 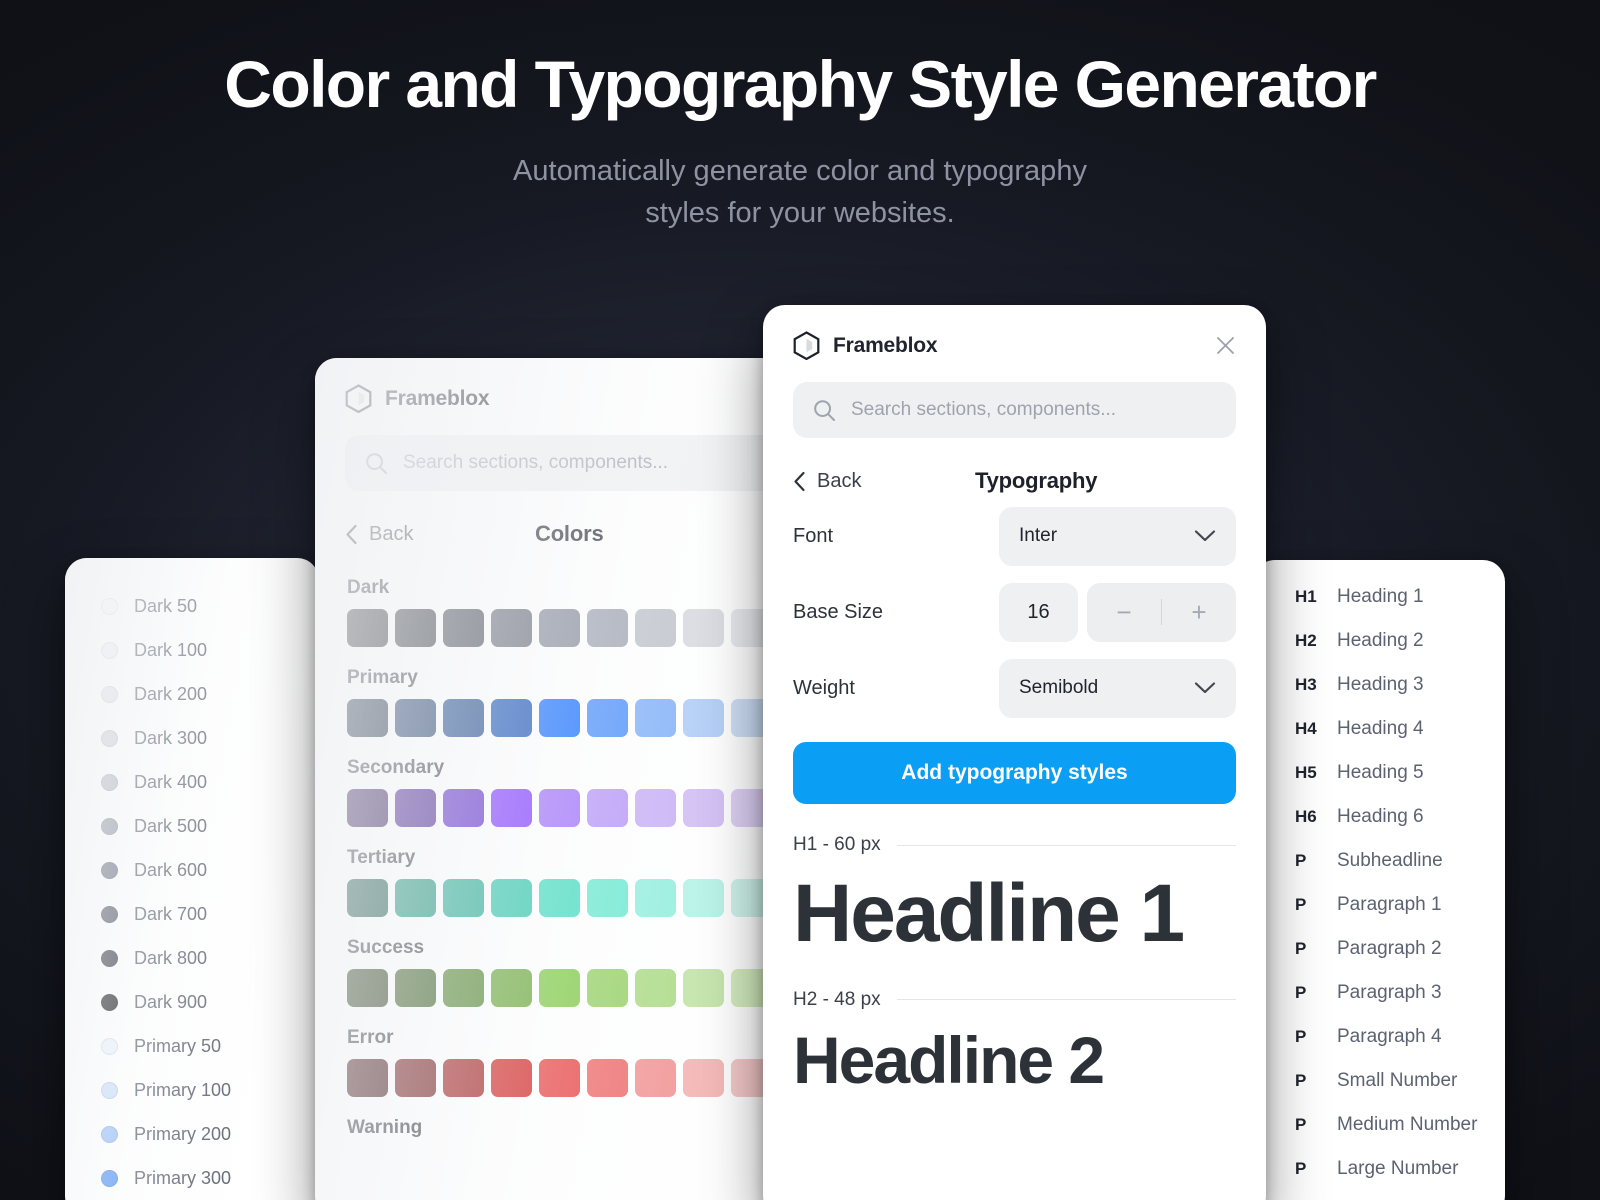 What do you see at coordinates (949, 1059) in the screenshot?
I see `preview-sample-text: Headline 2` at bounding box center [949, 1059].